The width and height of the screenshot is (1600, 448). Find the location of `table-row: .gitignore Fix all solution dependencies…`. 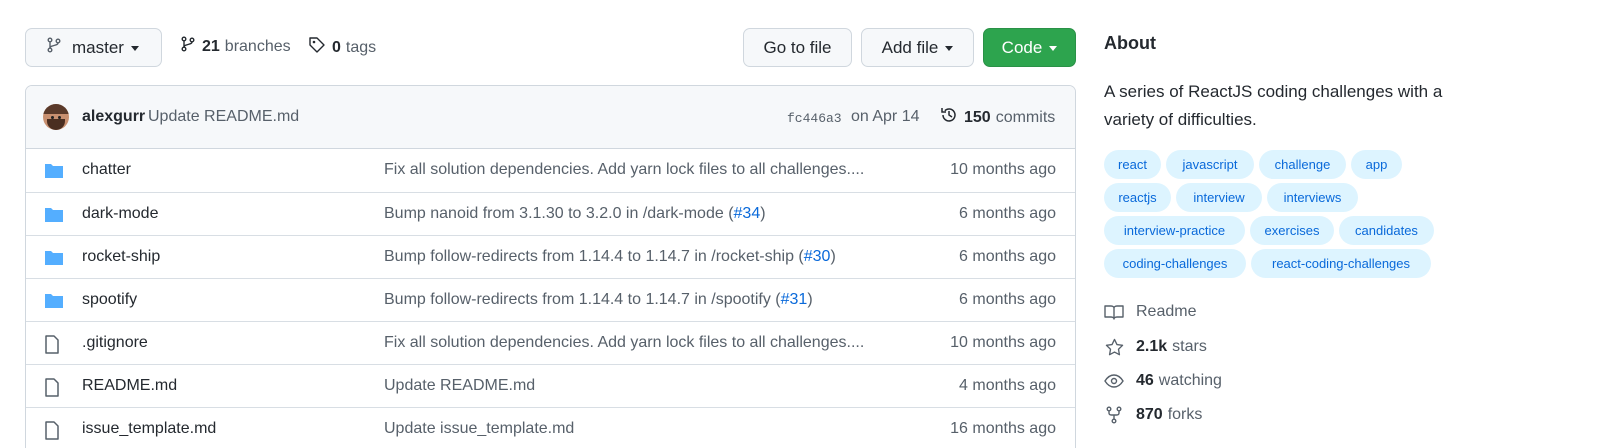

table-row: .gitignore Fix all solution dependencies… is located at coordinates (550, 342).